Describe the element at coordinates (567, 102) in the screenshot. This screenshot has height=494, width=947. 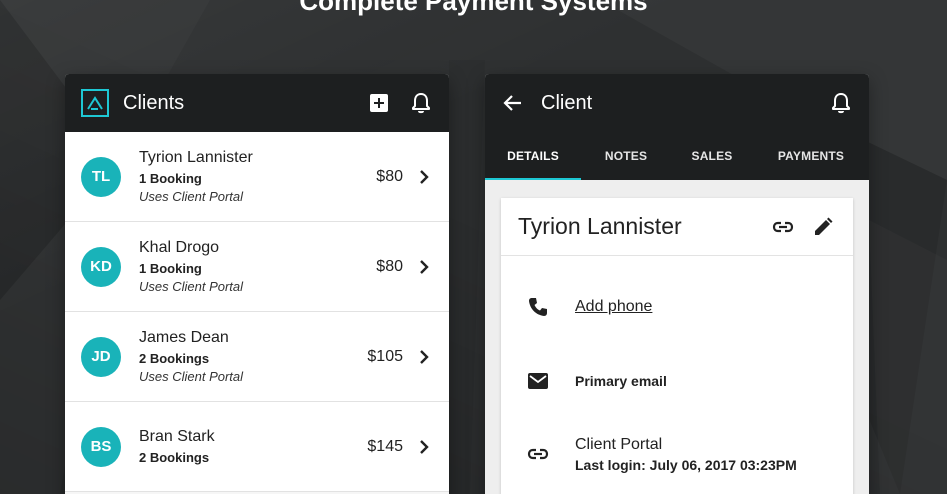
I see `page-title: Client` at that location.